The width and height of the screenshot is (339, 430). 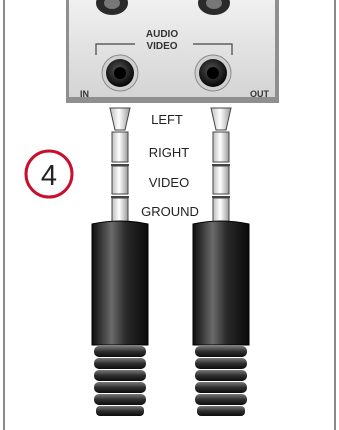 I want to click on in-label: IN, so click(x=84, y=94).